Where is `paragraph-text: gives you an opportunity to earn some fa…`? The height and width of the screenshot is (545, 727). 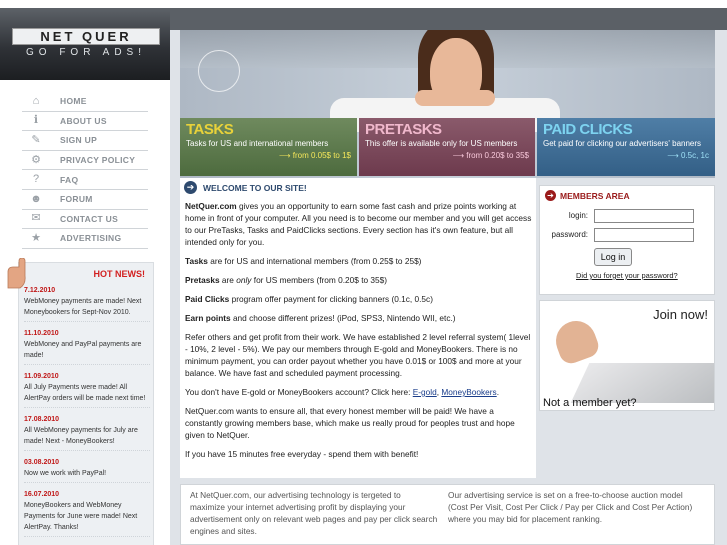
paragraph-text: gives you an opportunity to earn some fa… is located at coordinates (358, 224).